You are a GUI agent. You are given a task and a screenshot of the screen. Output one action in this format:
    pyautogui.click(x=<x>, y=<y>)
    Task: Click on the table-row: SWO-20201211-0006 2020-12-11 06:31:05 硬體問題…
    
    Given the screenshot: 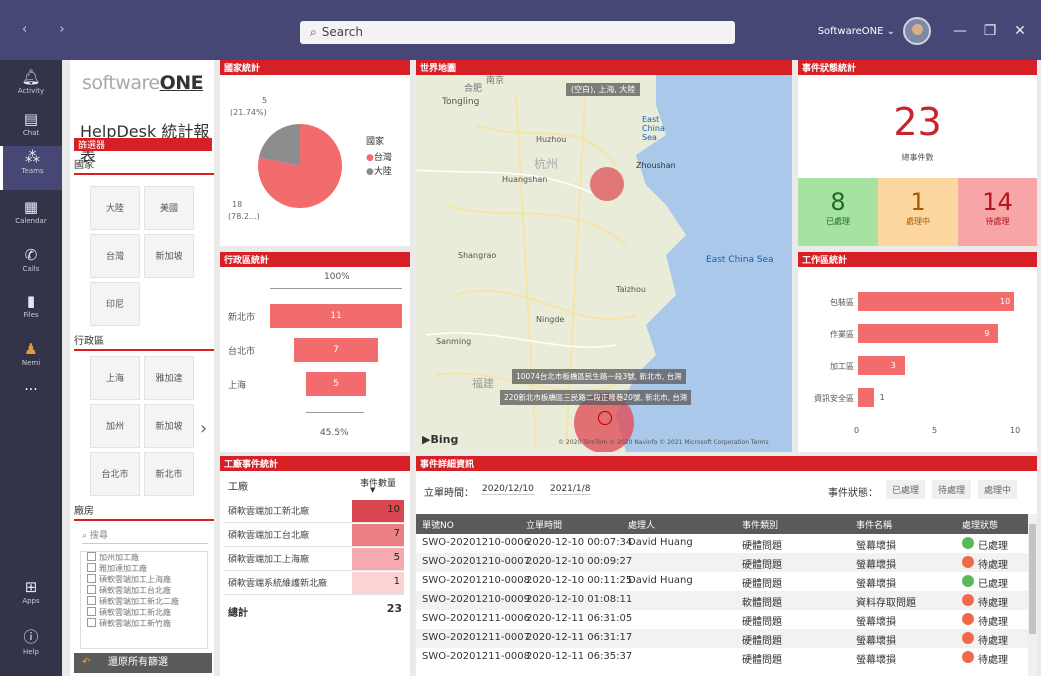 What is the action you would take?
    pyautogui.click(x=722, y=619)
    